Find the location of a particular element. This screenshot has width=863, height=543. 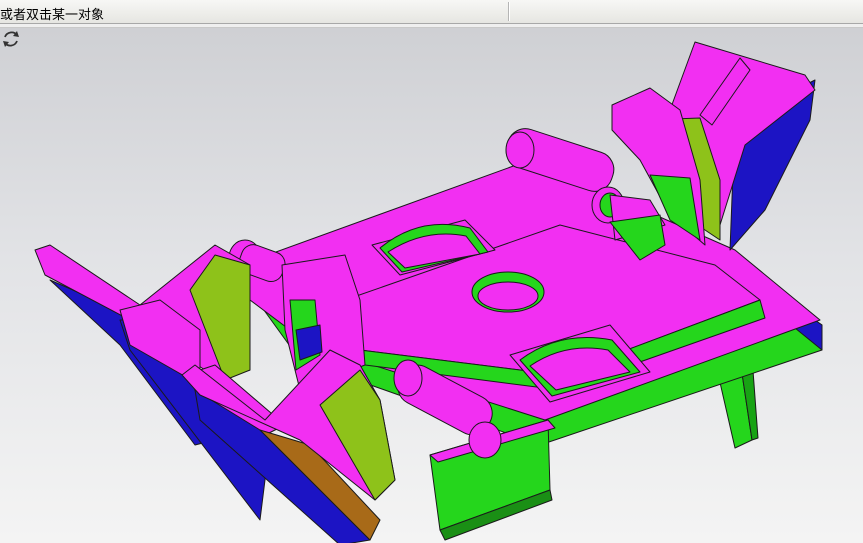

rotate-view-icon is located at coordinates (11, 39).